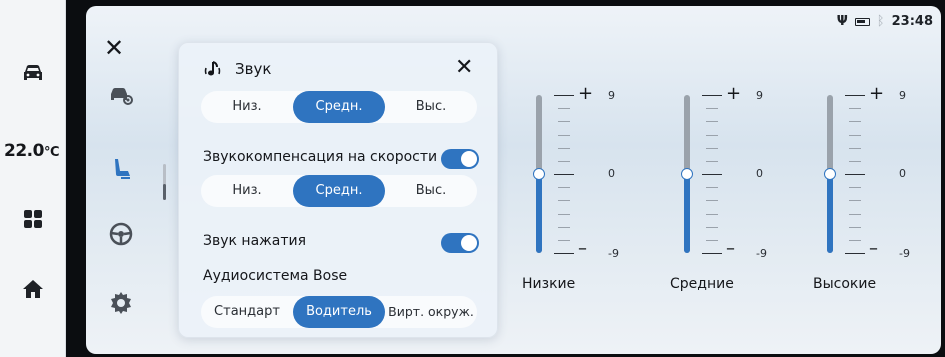 This screenshot has width=945, height=357. What do you see at coordinates (912, 21) in the screenshot?
I see `clock-time: 23:48` at bounding box center [912, 21].